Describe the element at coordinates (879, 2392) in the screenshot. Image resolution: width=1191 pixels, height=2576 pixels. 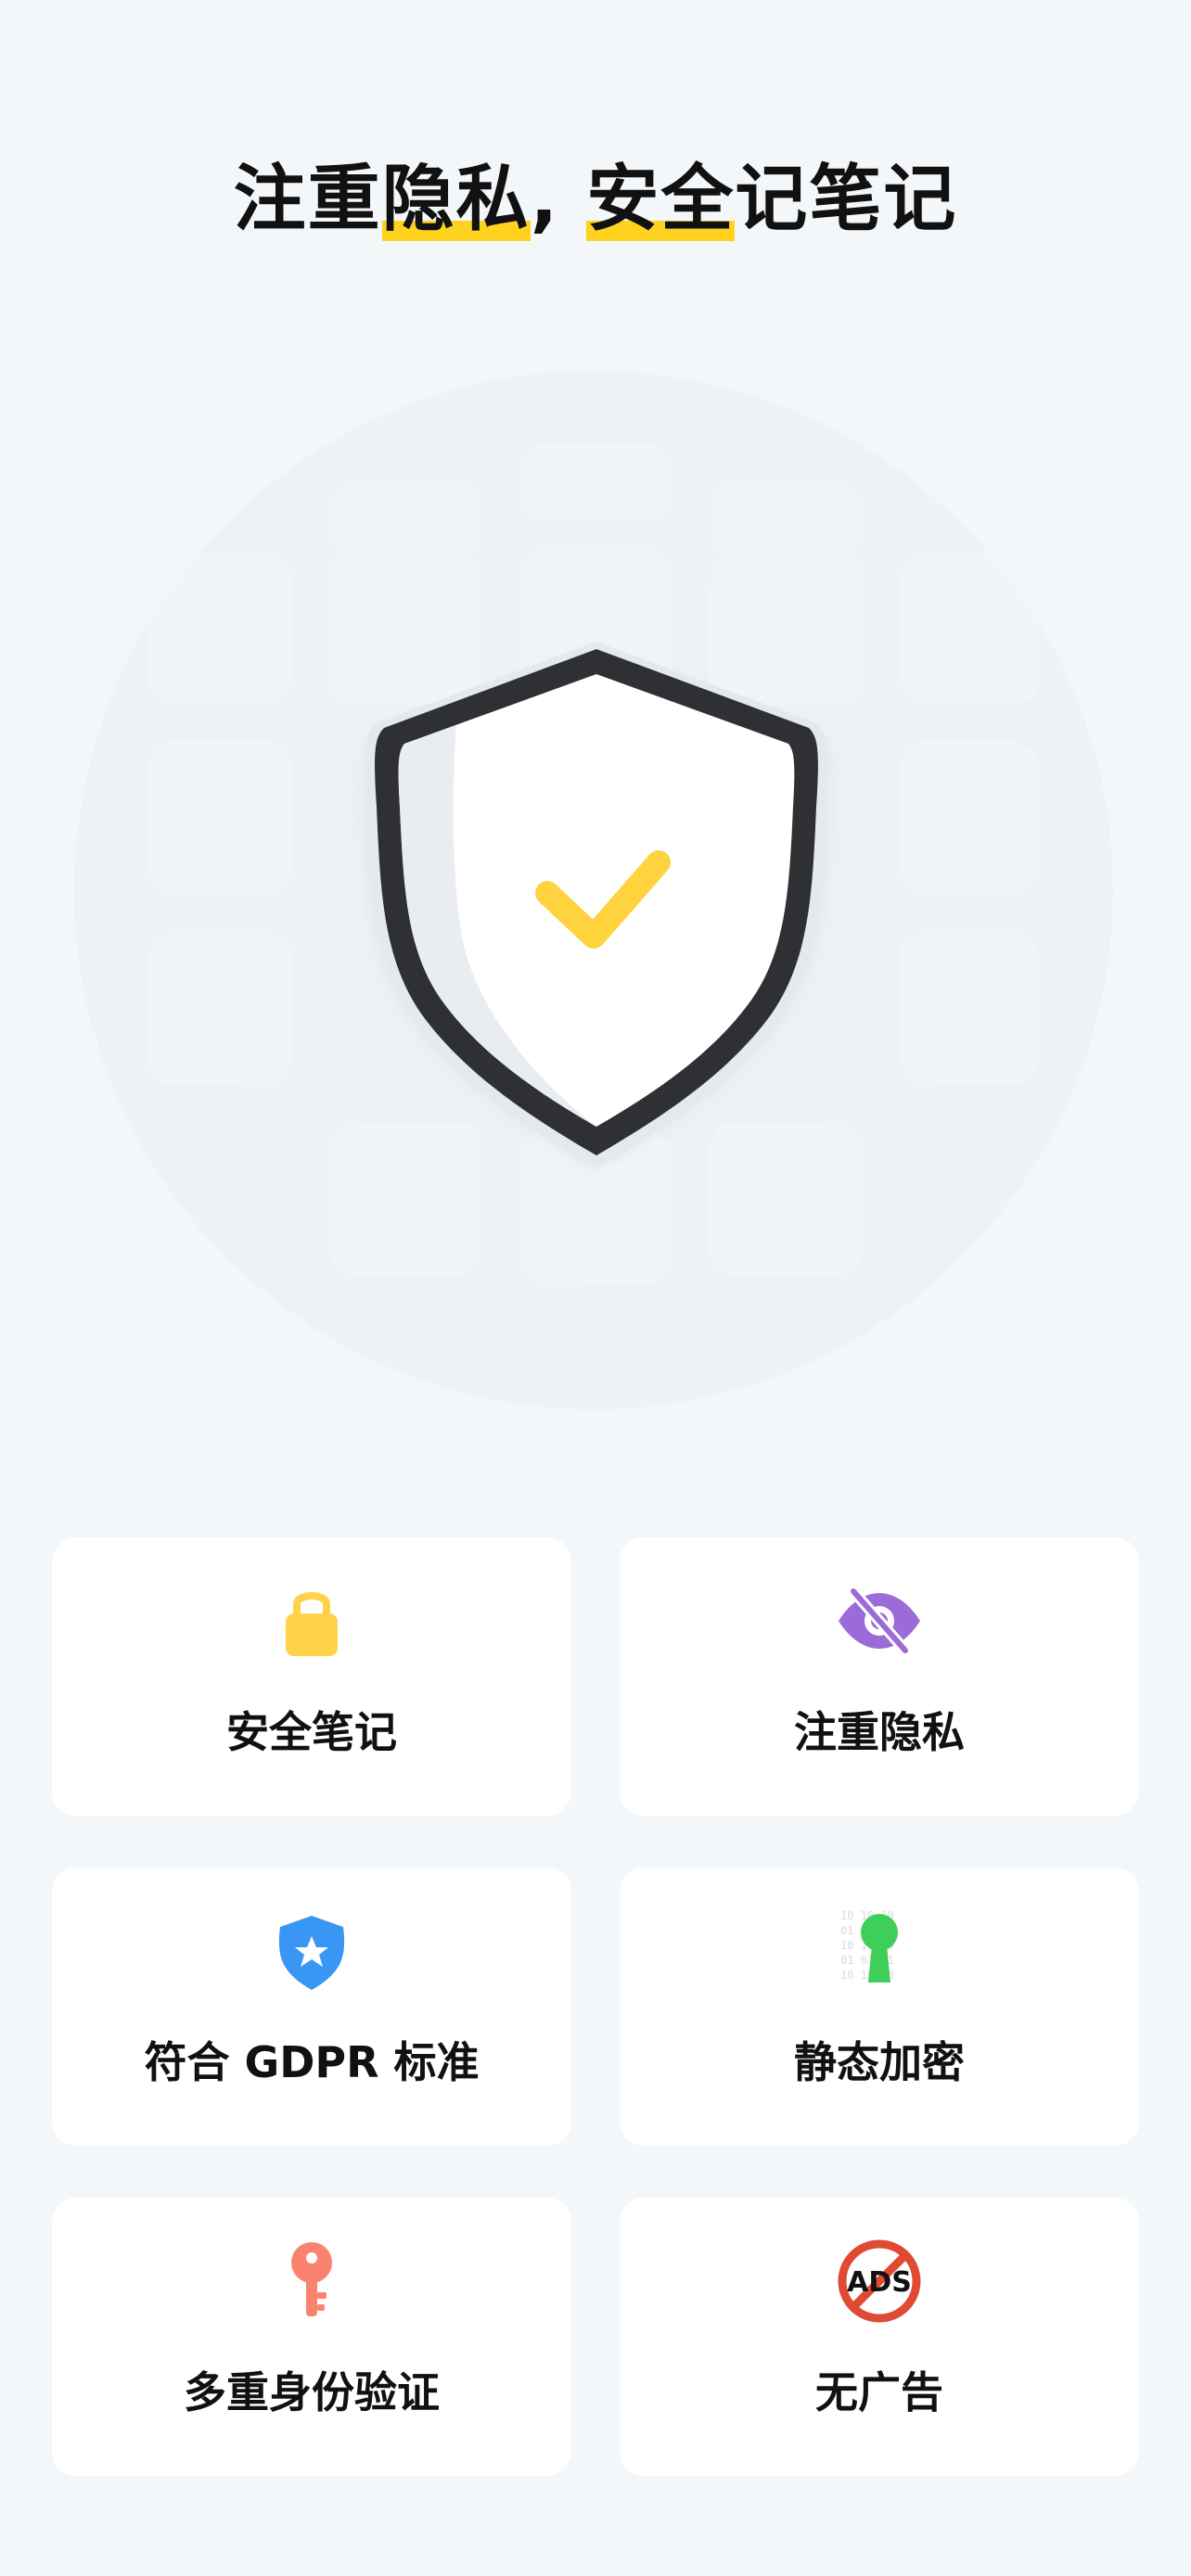
I see `feature-label: 无广告` at that location.